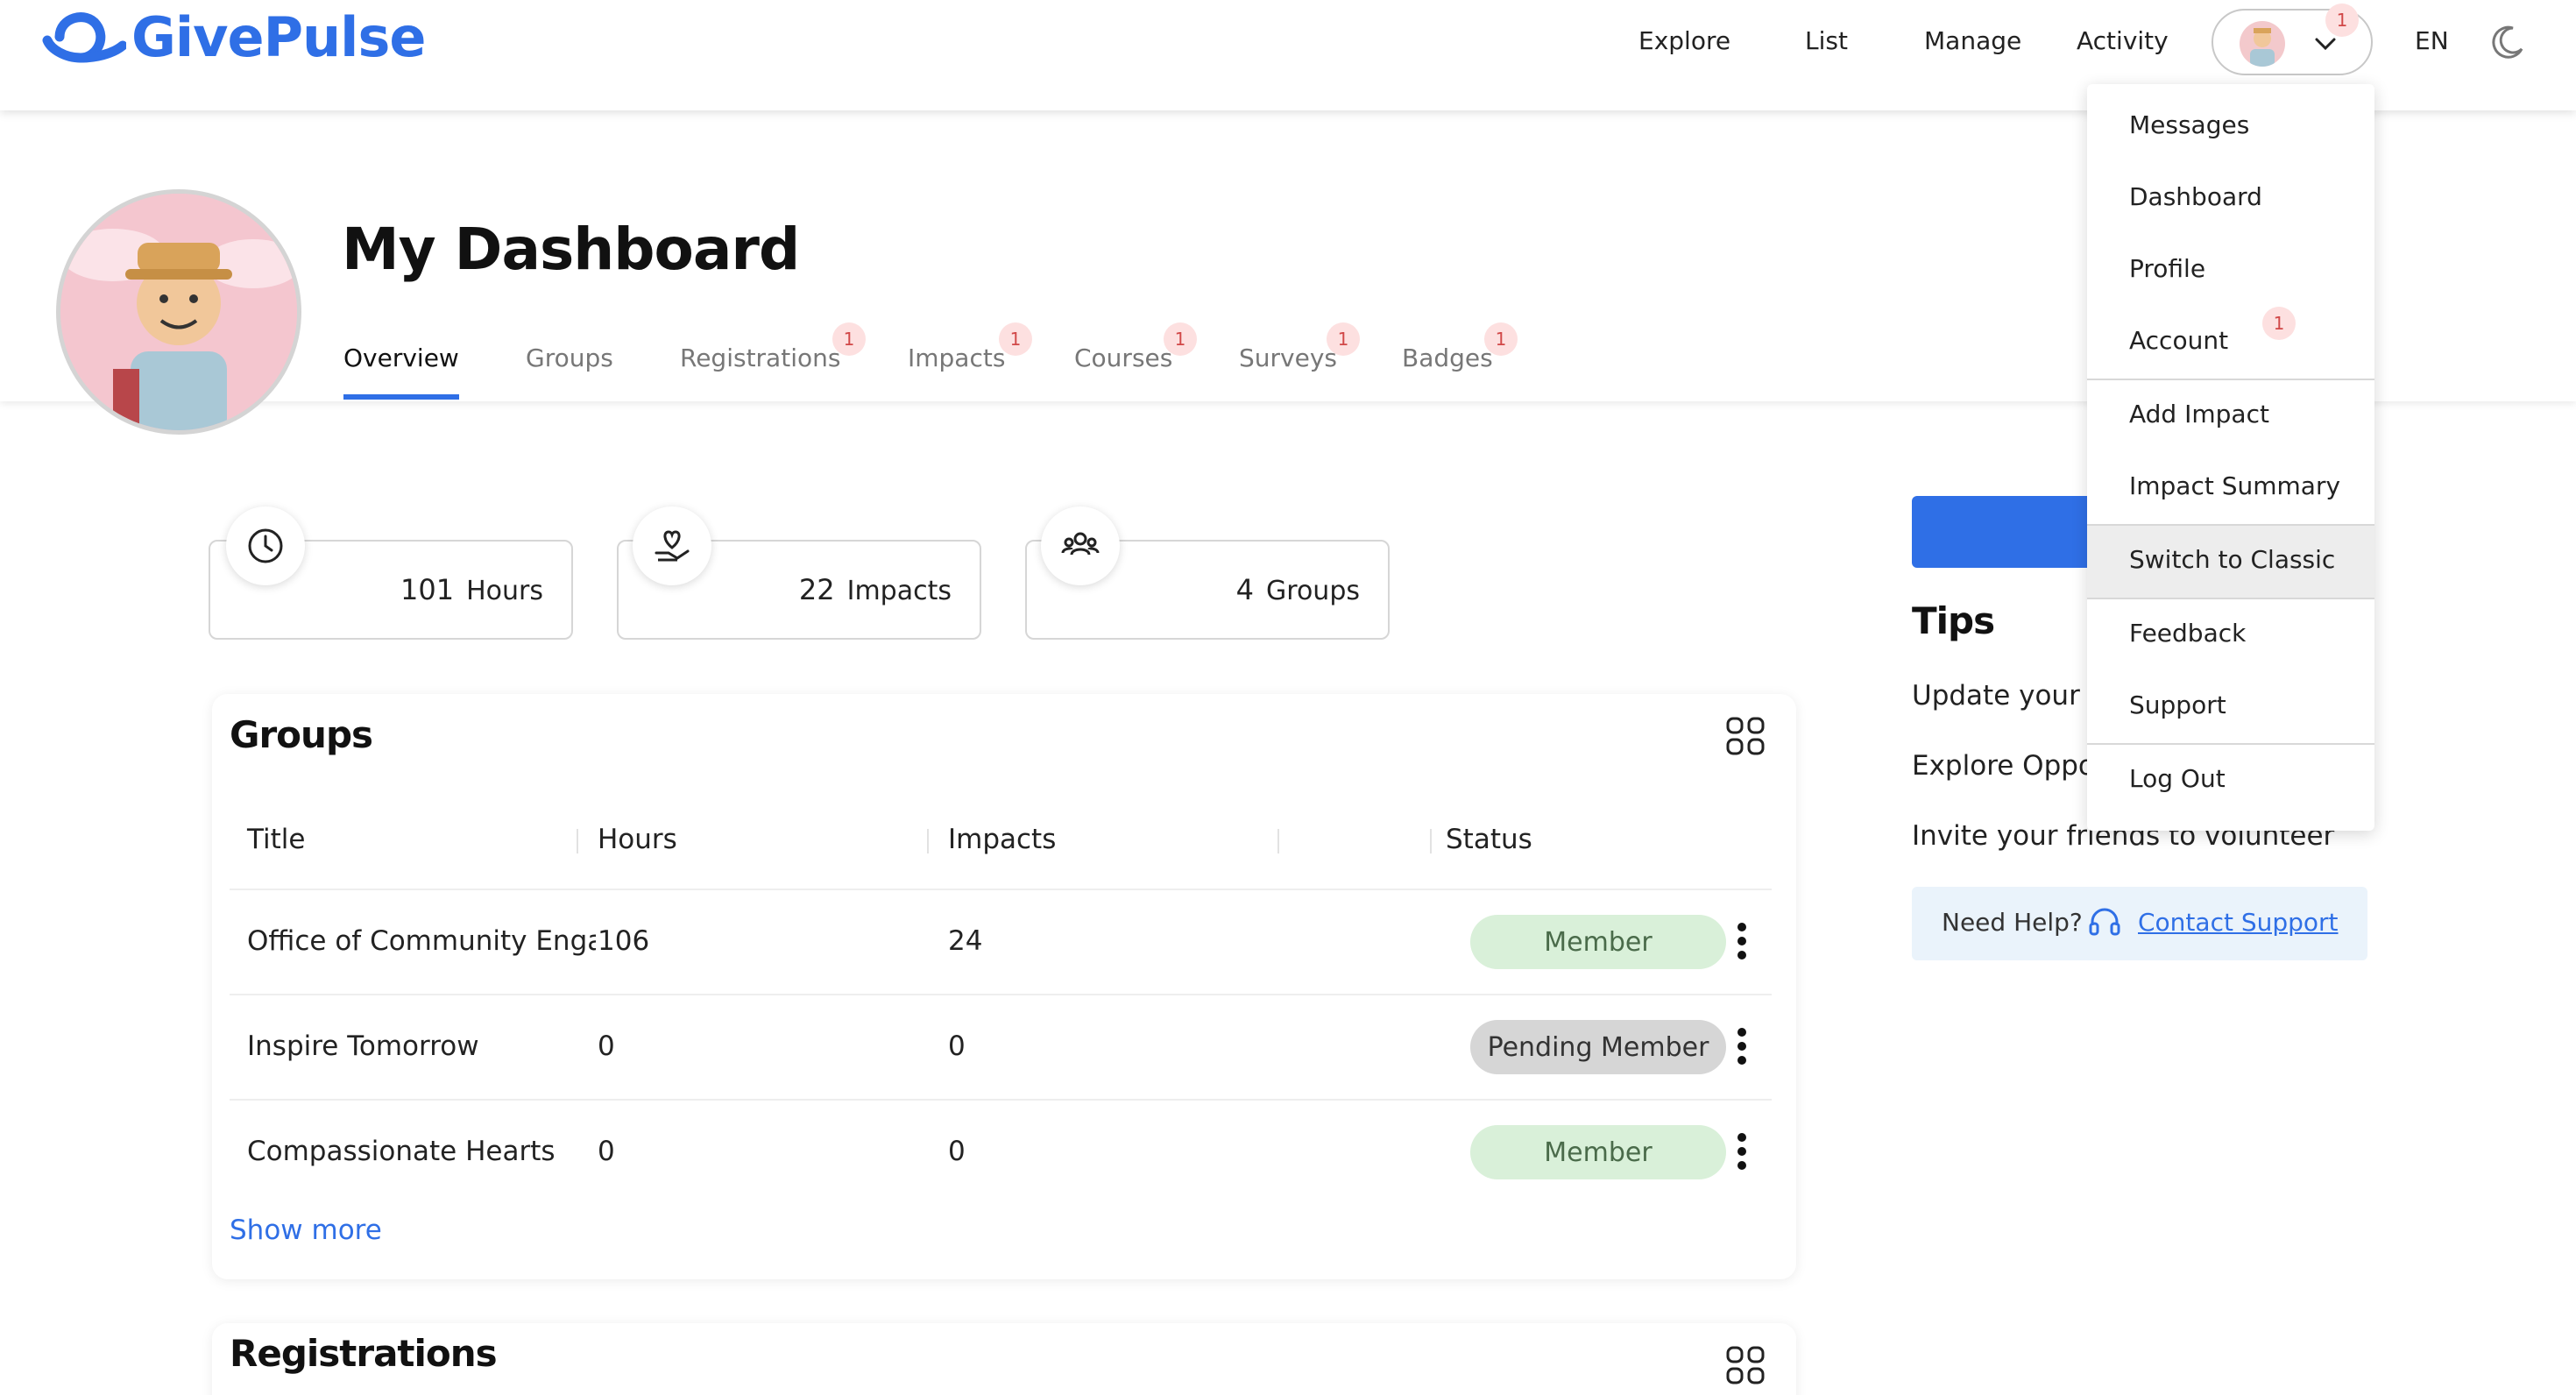 The image size is (2576, 1395). What do you see at coordinates (569, 357) in the screenshot?
I see `tab-groups: Groups` at bounding box center [569, 357].